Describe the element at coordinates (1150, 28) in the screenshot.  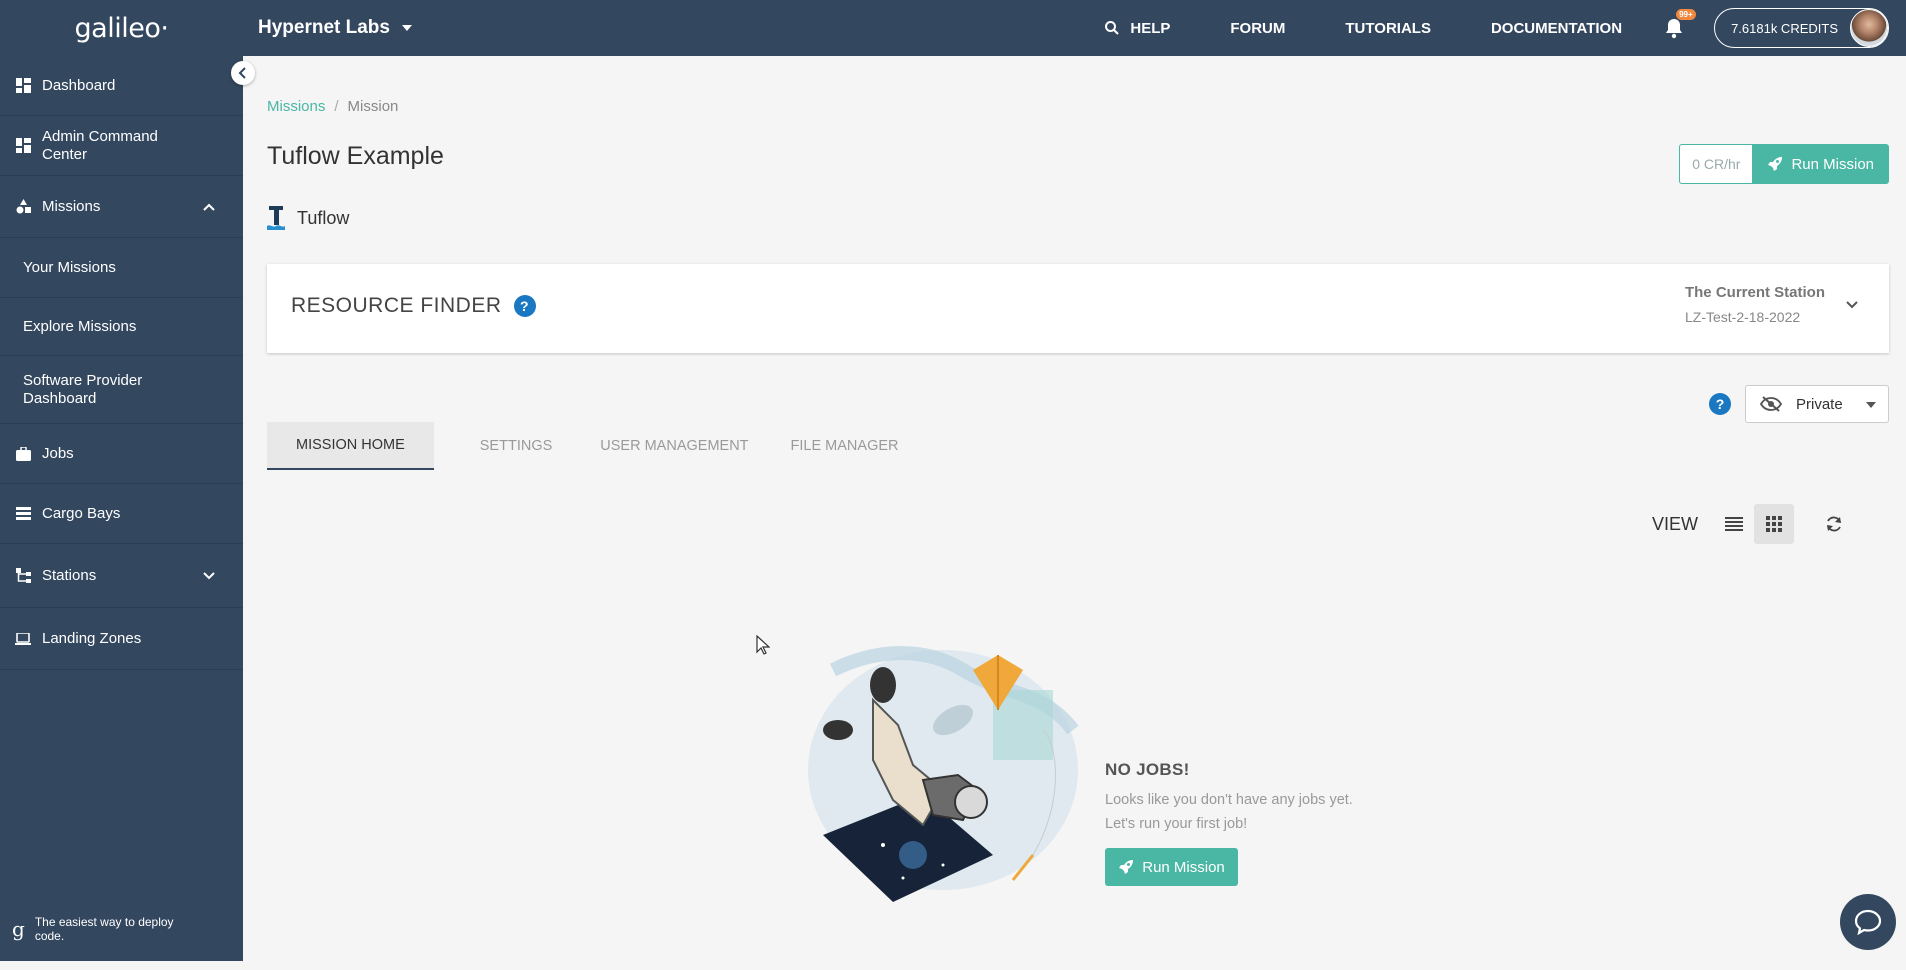
I see `help-label: HELP` at that location.